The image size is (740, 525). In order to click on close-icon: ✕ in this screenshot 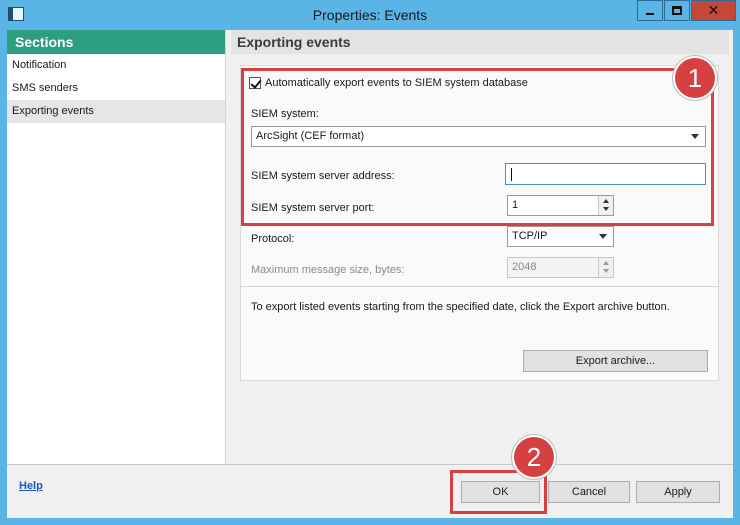, I will do `click(713, 10)`.